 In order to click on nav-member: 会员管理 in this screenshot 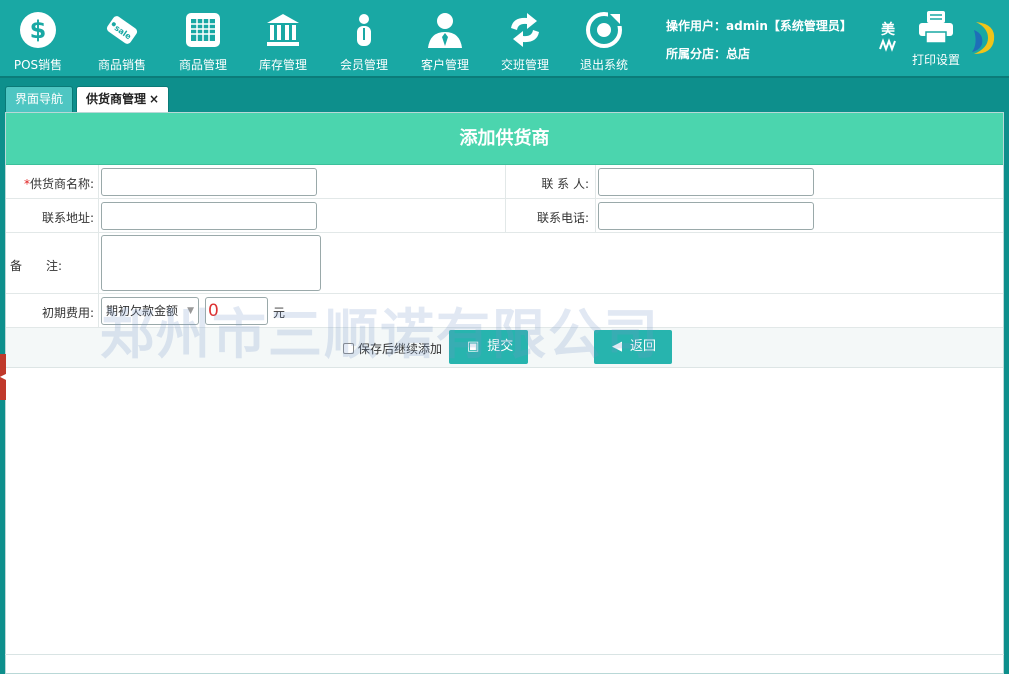, I will do `click(364, 41)`.